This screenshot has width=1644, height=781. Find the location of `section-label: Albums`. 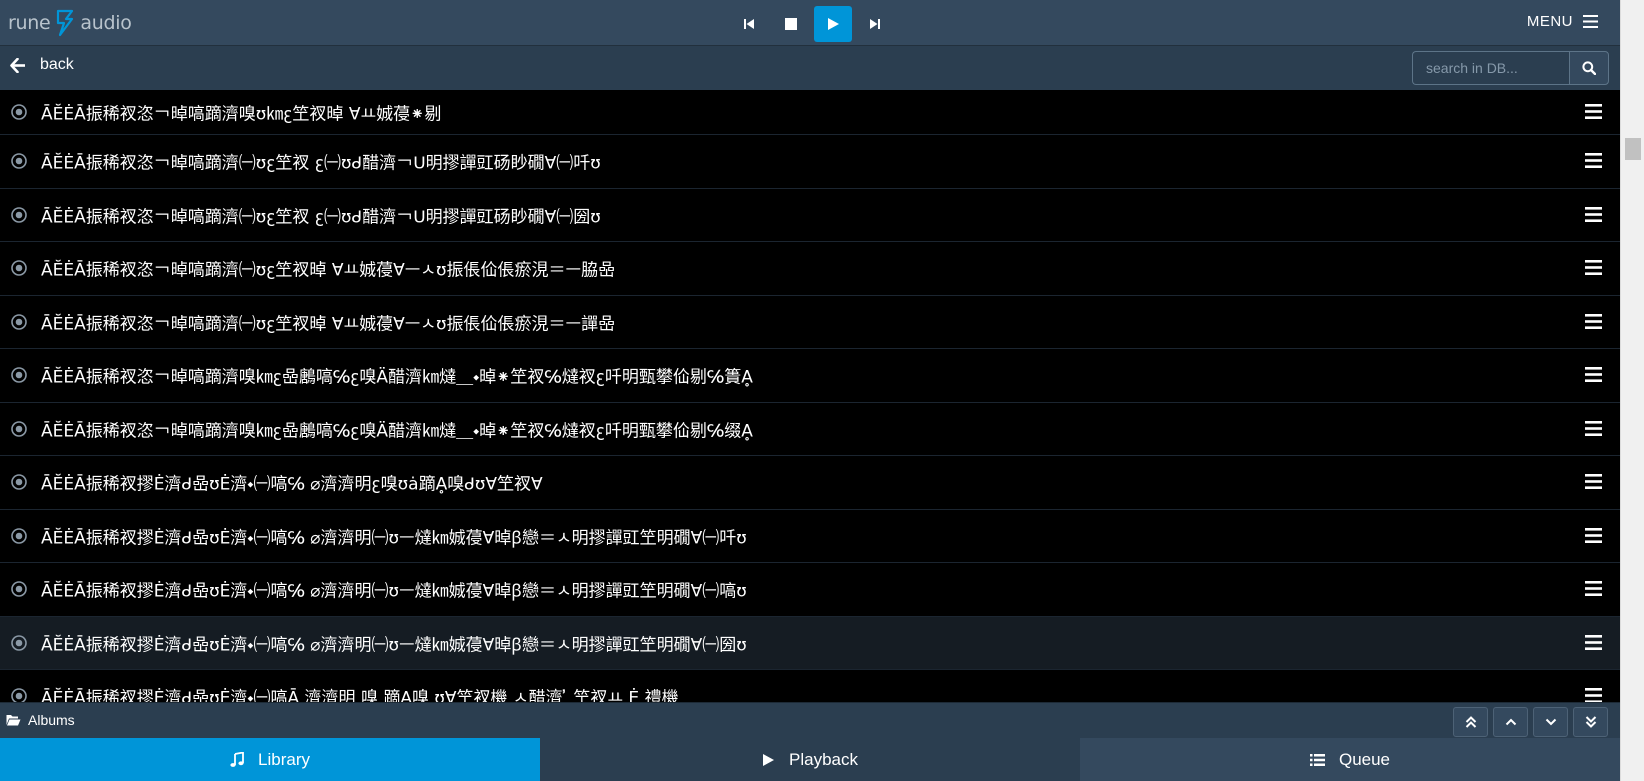

section-label: Albums is located at coordinates (51, 720).